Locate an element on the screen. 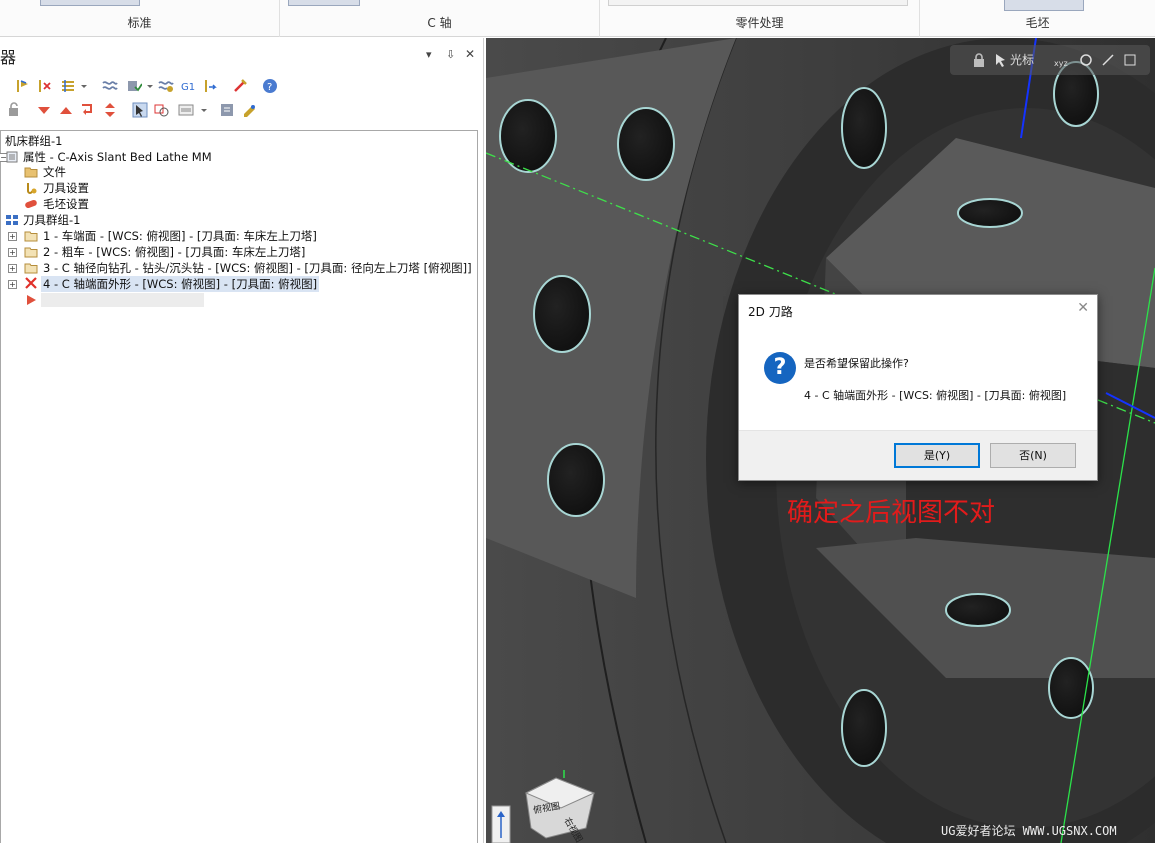 The width and height of the screenshot is (1155, 843). ribbon-group-label: C 轴 is located at coordinates (439, 23).